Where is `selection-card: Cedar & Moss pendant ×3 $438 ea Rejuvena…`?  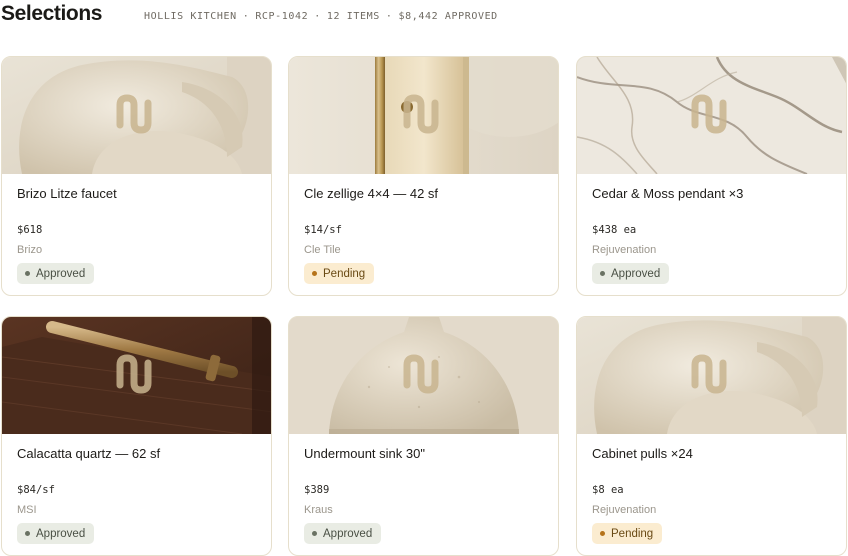
selection-card: Cedar & Moss pendant ×3 $438 ea Rejuvena… is located at coordinates (711, 176).